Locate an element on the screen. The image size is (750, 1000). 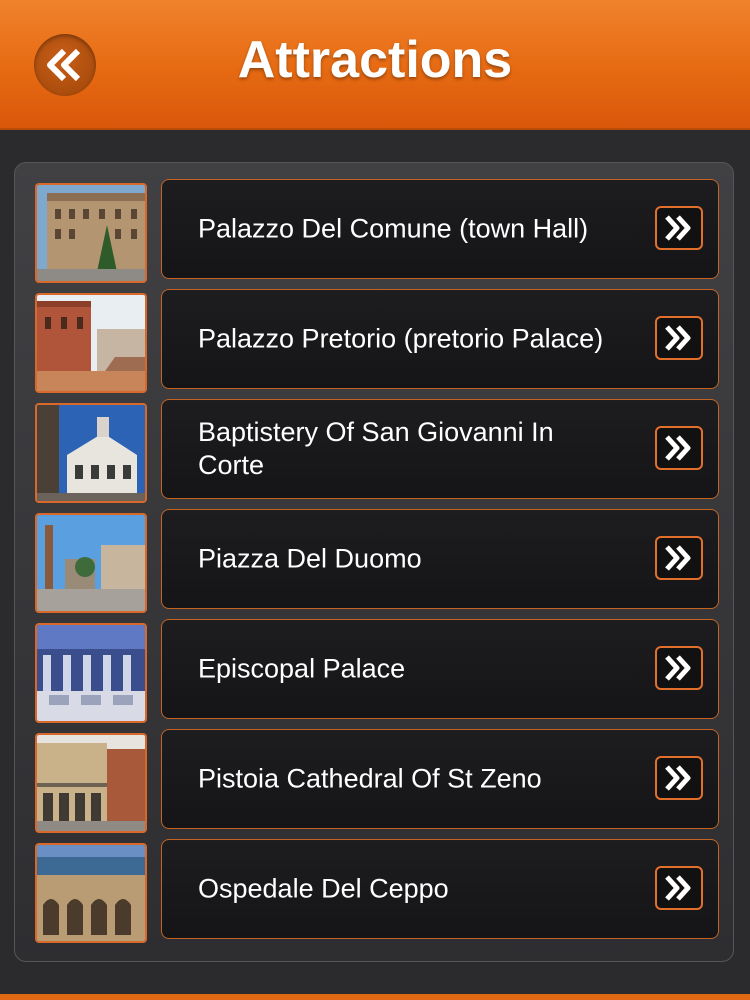
page-title: Attractions is located at coordinates (375, 60).